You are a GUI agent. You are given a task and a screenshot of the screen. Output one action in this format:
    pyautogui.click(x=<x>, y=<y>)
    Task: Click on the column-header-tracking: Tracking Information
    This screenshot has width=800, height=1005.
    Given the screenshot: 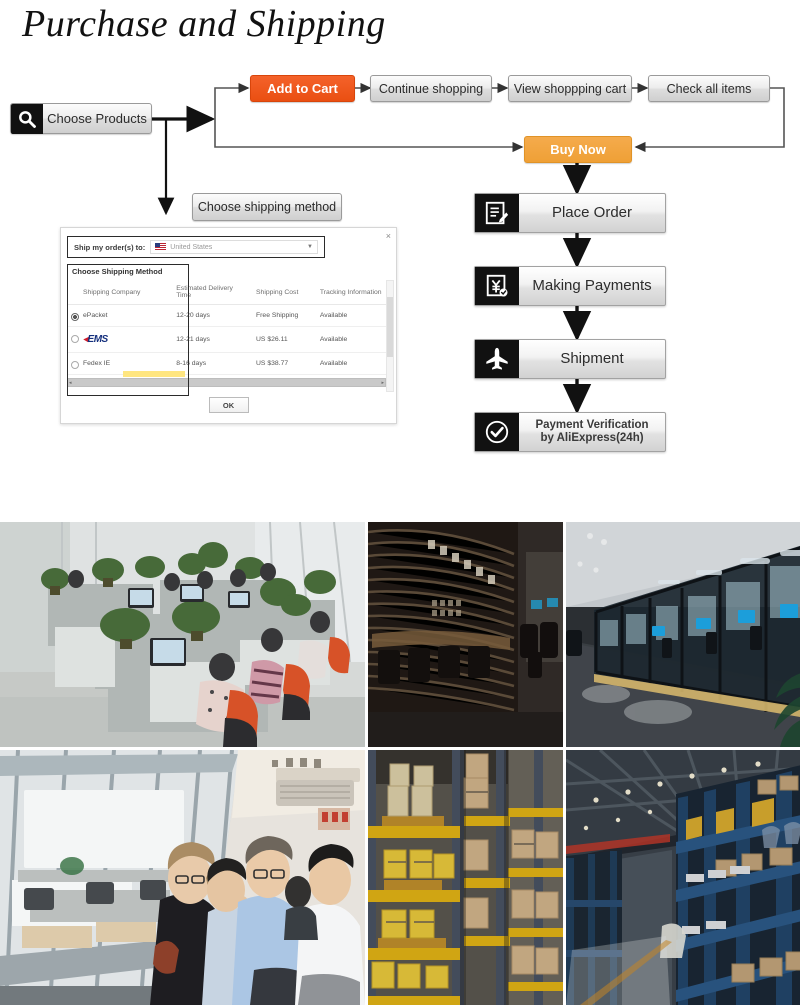 What is the action you would take?
    pyautogui.click(x=350, y=292)
    